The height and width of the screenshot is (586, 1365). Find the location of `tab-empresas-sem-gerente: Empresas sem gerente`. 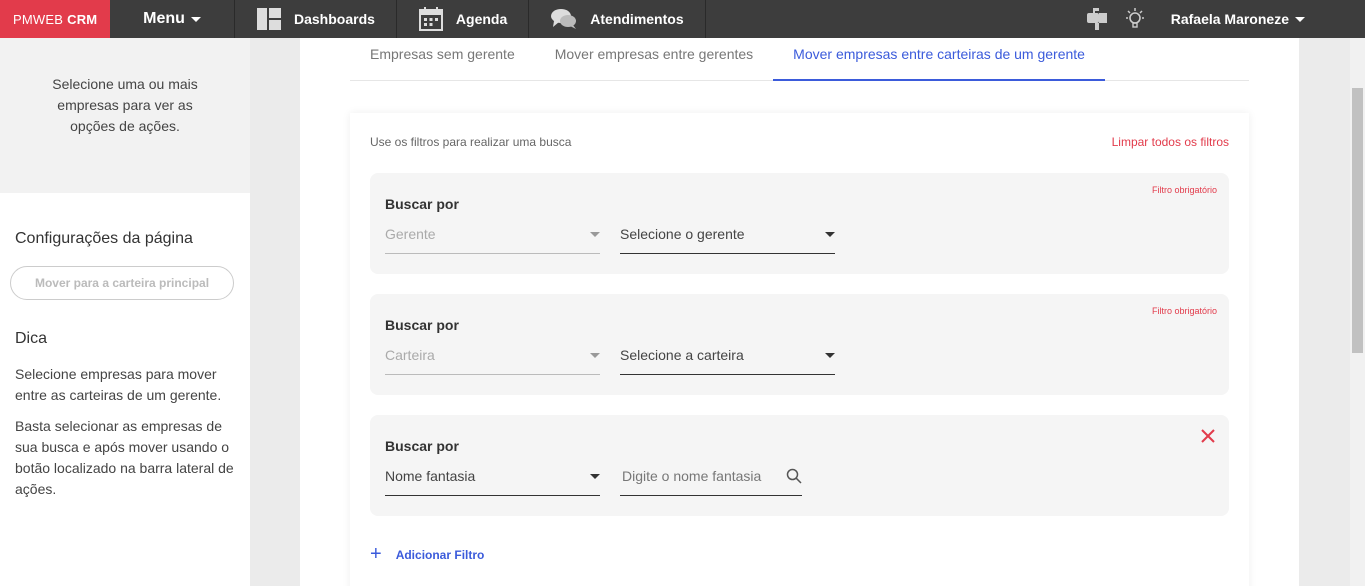

tab-empresas-sem-gerente: Empresas sem gerente is located at coordinates (442, 59).